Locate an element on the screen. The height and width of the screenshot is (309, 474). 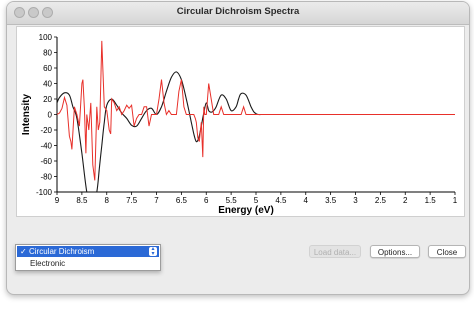
y-tick-label: 60 is located at coordinates (47, 68).